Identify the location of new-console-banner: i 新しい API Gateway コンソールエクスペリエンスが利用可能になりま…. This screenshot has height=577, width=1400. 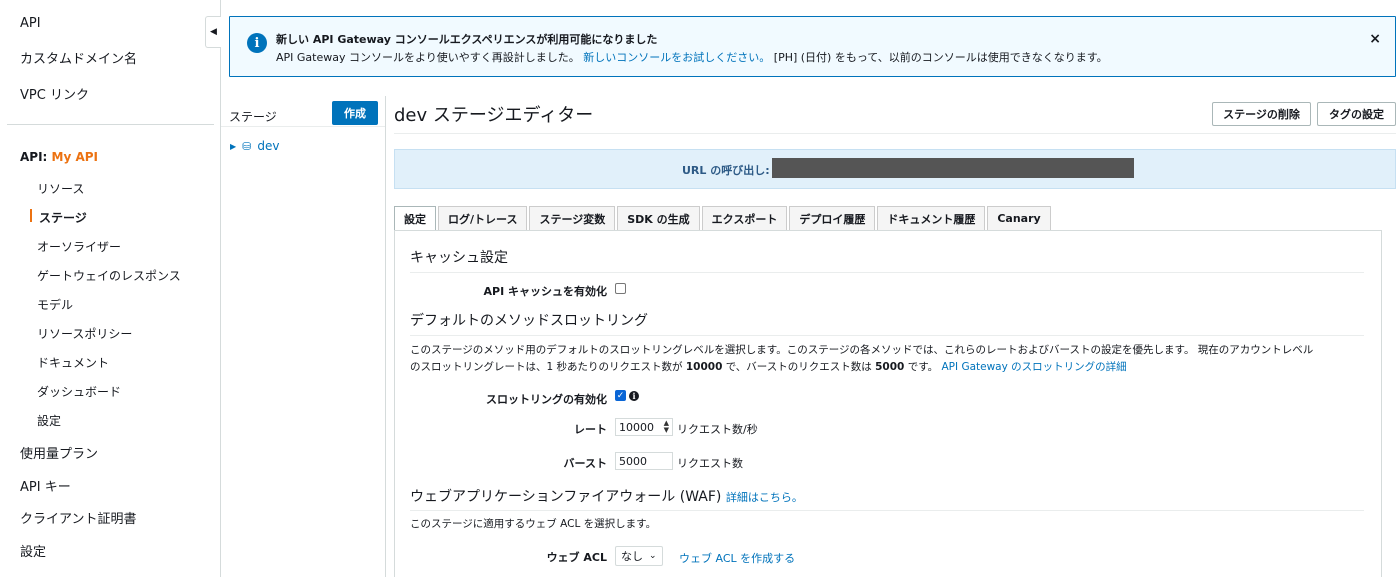
(812, 46).